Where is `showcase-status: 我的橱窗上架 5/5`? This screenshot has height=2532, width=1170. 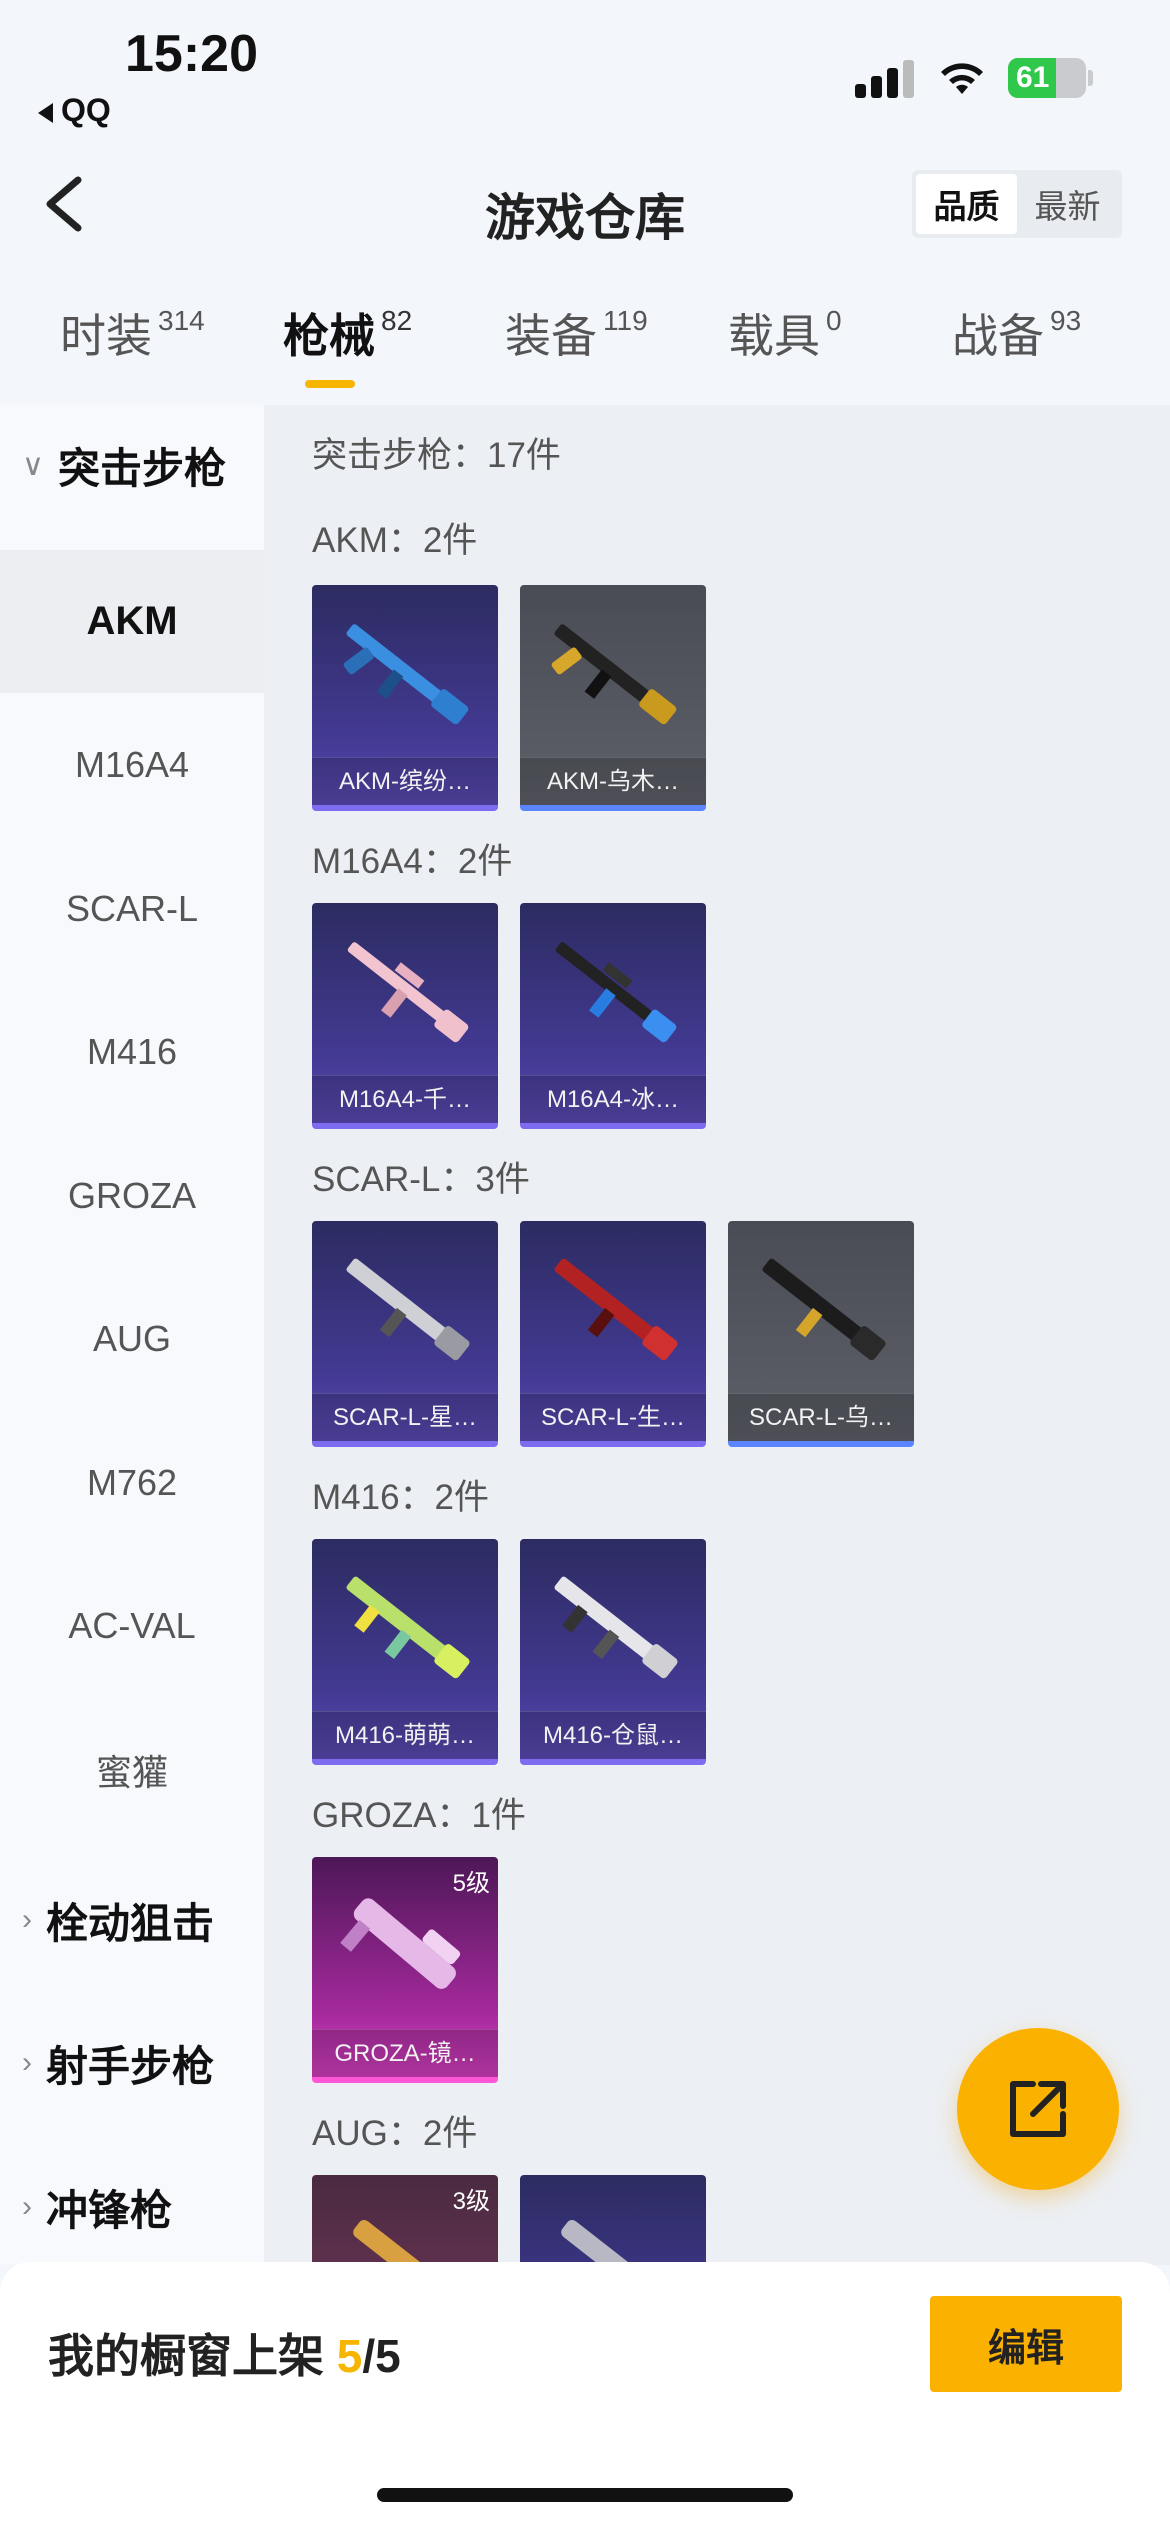 showcase-status: 我的橱窗上架 5/5 is located at coordinates (224, 2356).